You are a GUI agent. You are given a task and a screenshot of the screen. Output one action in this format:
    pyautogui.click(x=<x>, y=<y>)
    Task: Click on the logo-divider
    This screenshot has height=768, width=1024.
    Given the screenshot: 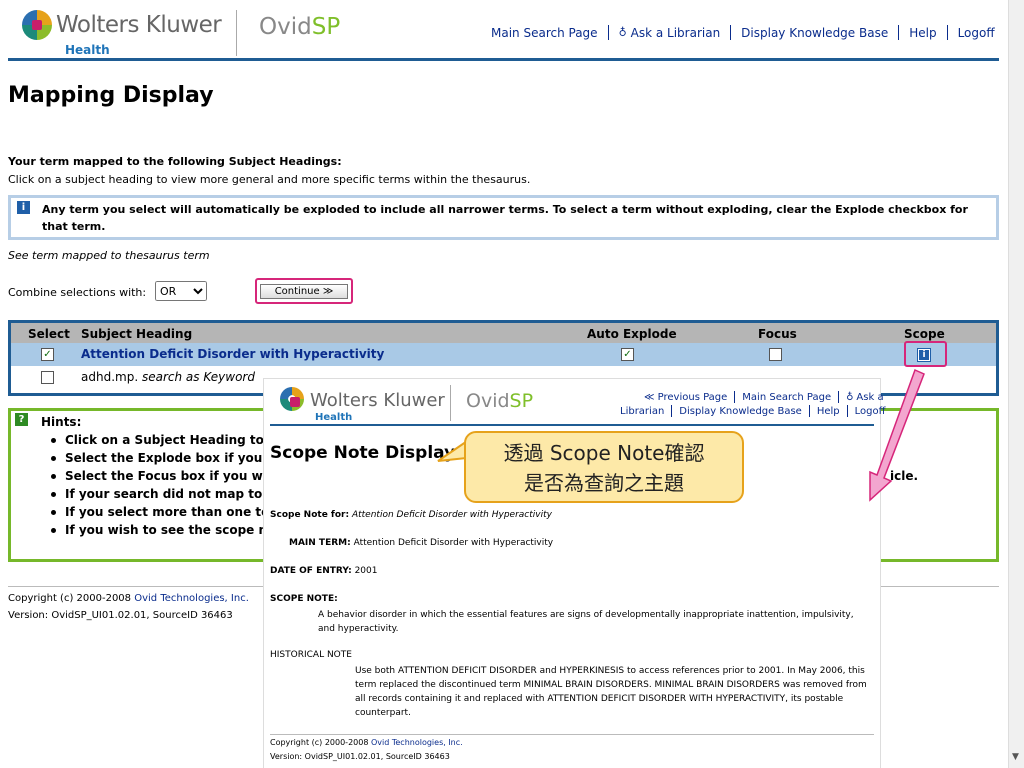 What is the action you would take?
    pyautogui.click(x=236, y=33)
    